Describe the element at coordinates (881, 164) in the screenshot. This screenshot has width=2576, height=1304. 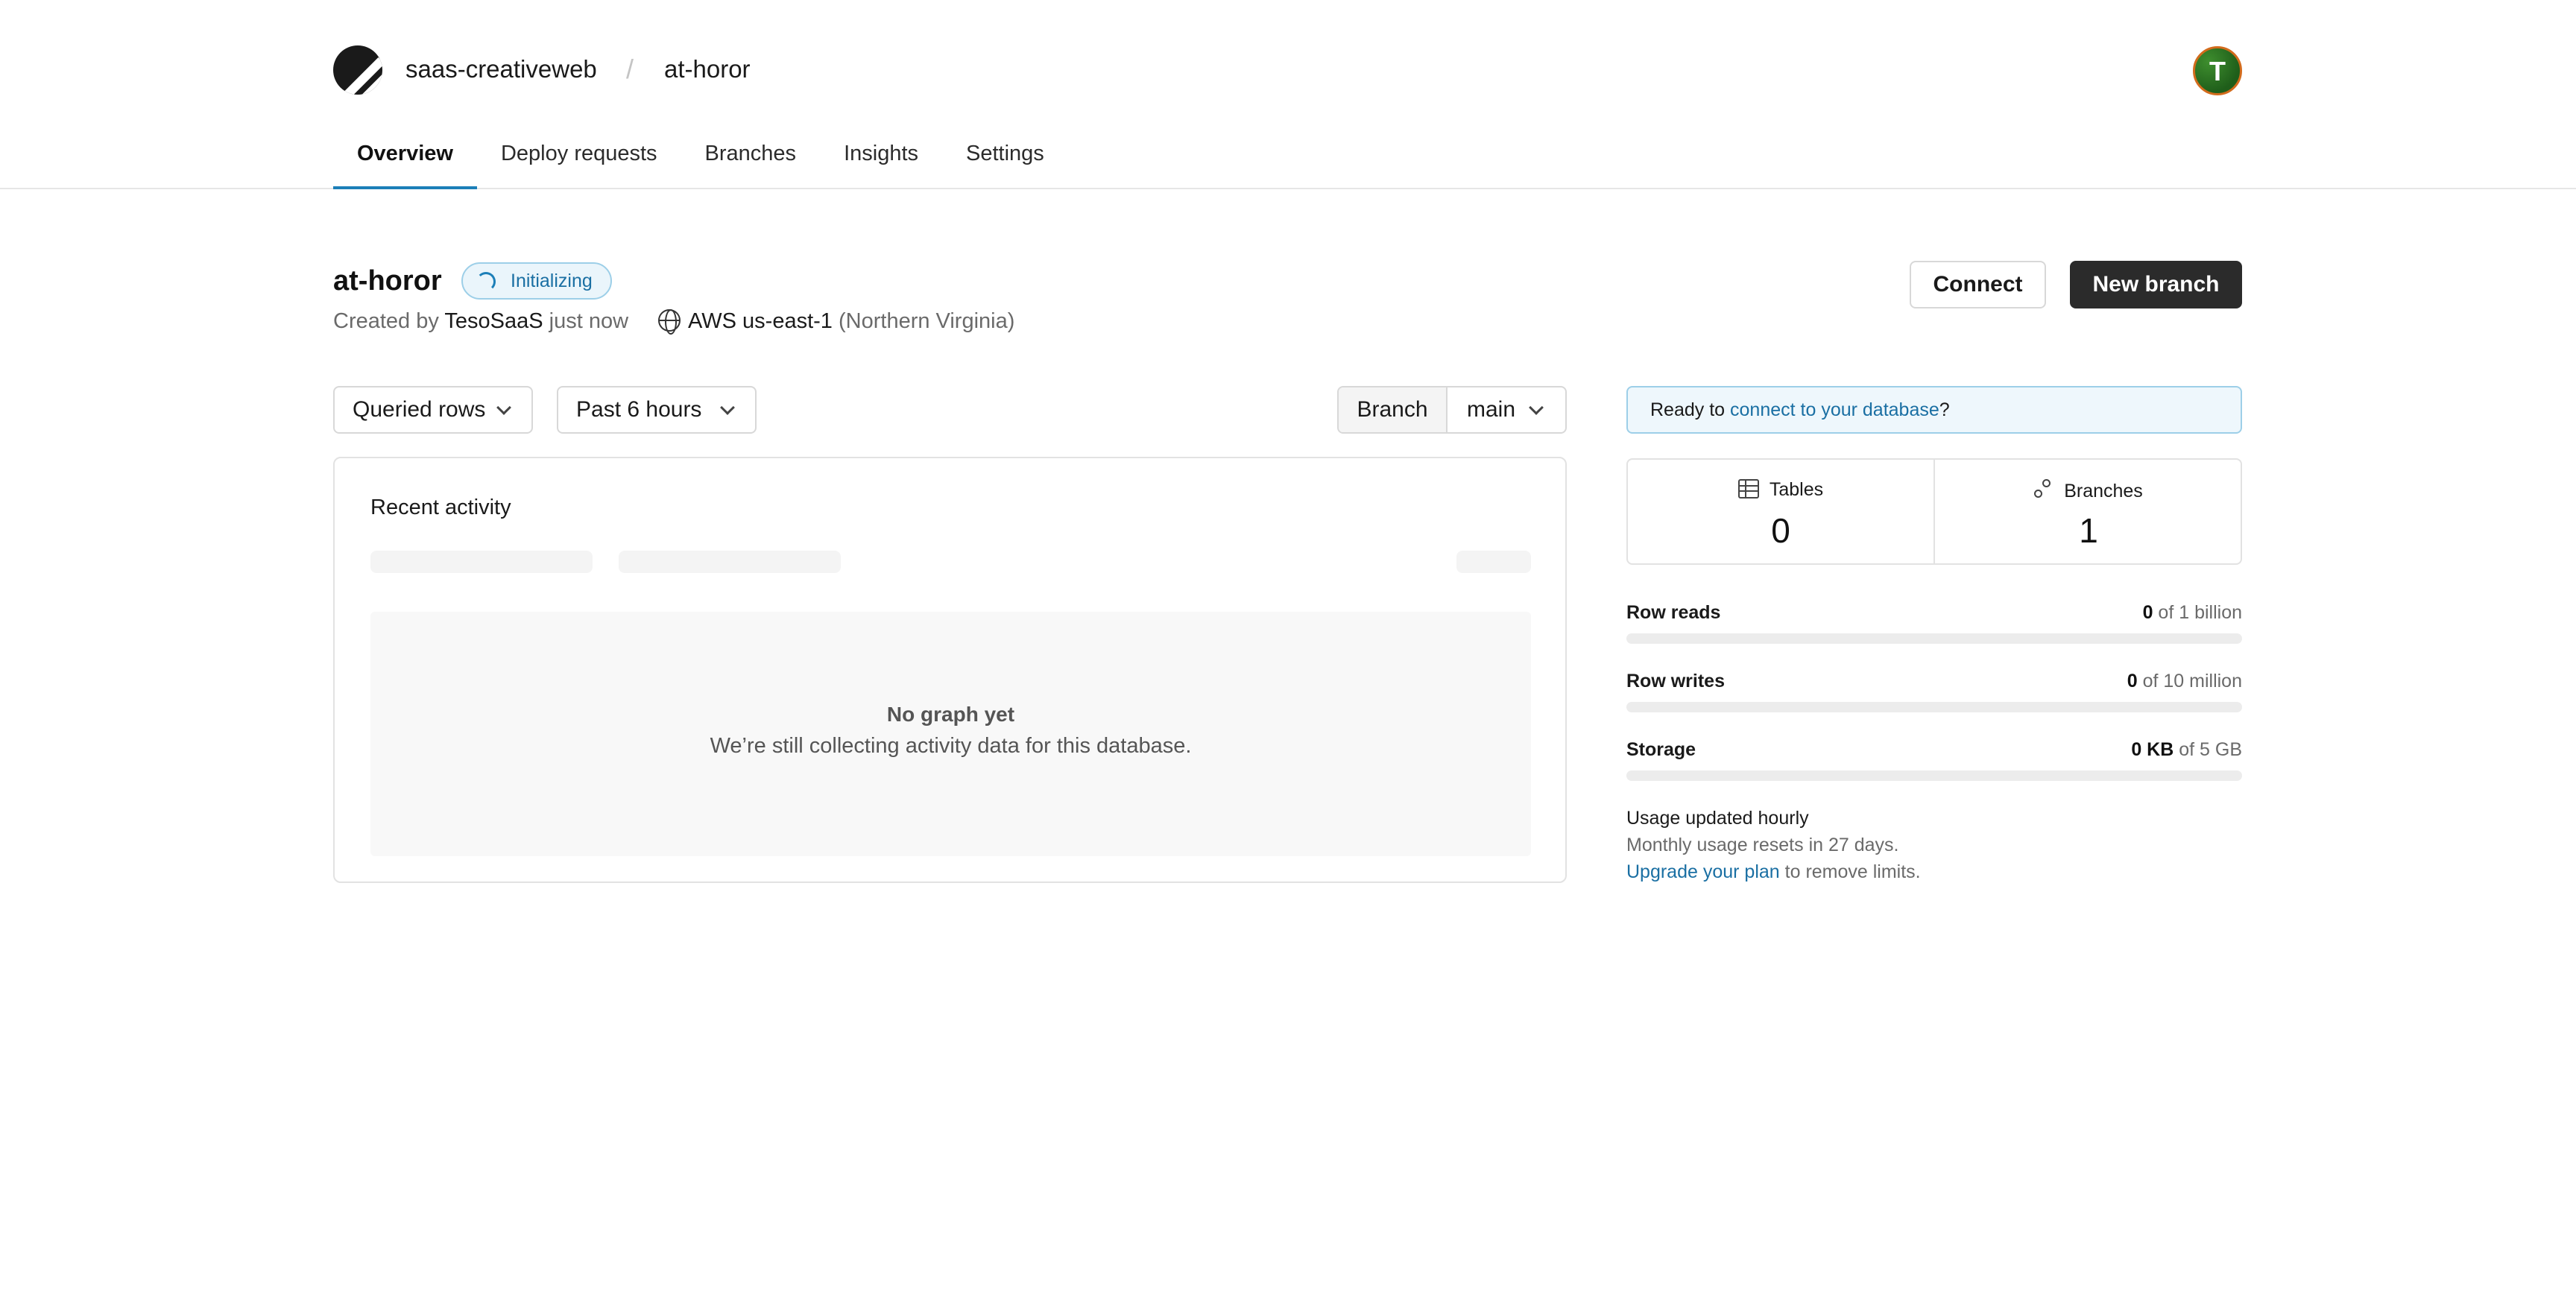
I see `tab-insights: Insights` at that location.